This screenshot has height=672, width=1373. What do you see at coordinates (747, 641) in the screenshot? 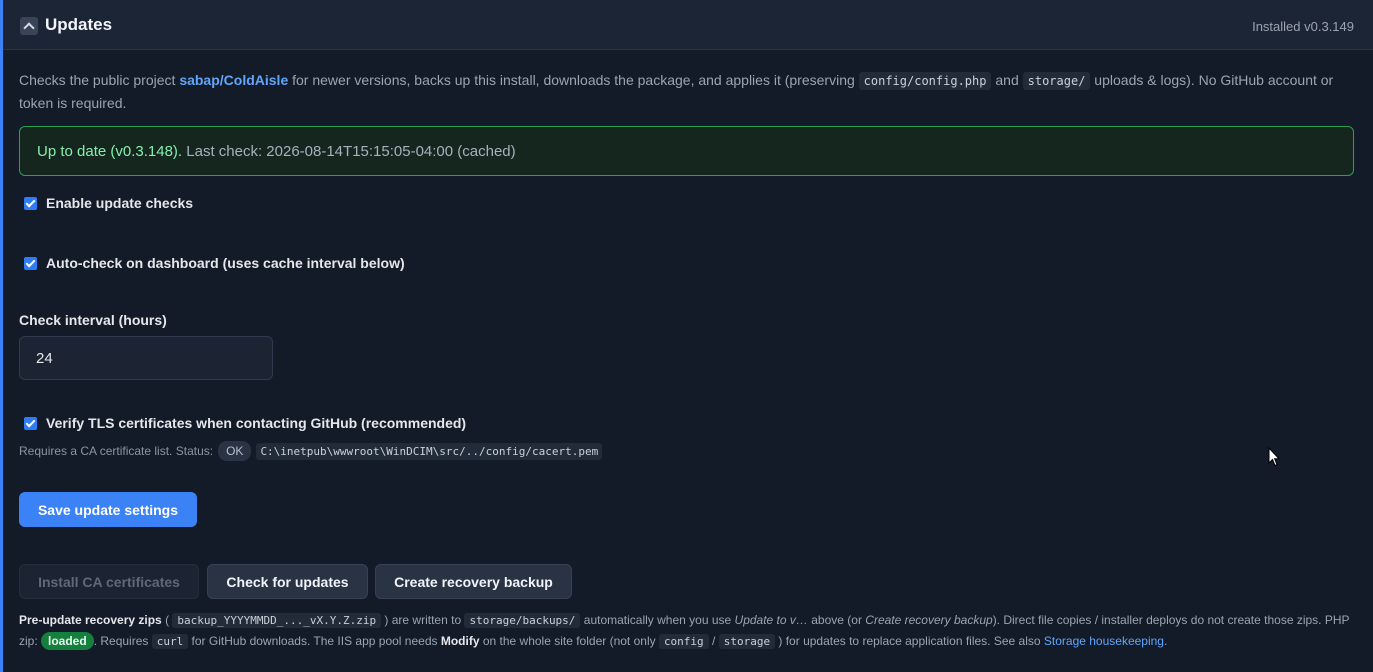
I see `storage-code: storage` at bounding box center [747, 641].